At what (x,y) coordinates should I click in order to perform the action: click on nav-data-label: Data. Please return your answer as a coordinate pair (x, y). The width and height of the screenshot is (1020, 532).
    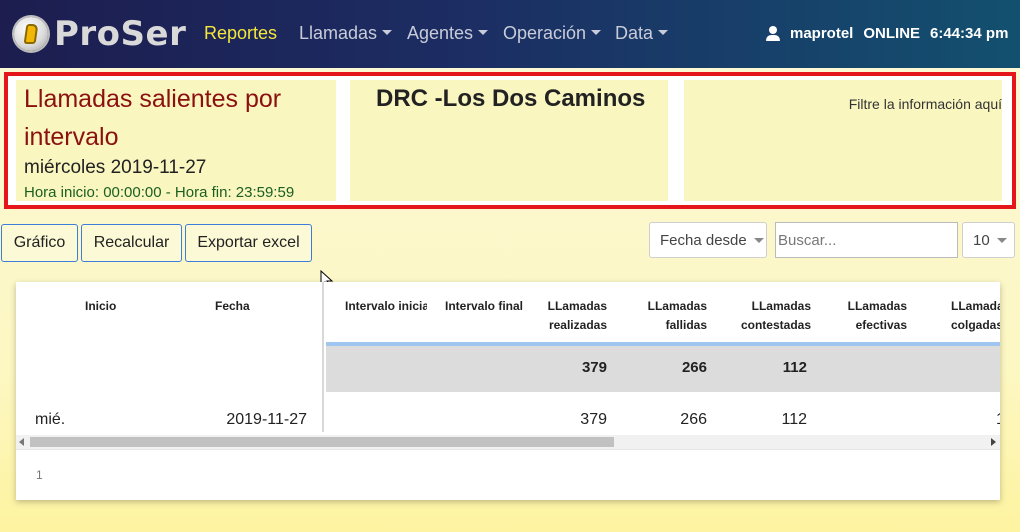
    Looking at the image, I should click on (634, 33).